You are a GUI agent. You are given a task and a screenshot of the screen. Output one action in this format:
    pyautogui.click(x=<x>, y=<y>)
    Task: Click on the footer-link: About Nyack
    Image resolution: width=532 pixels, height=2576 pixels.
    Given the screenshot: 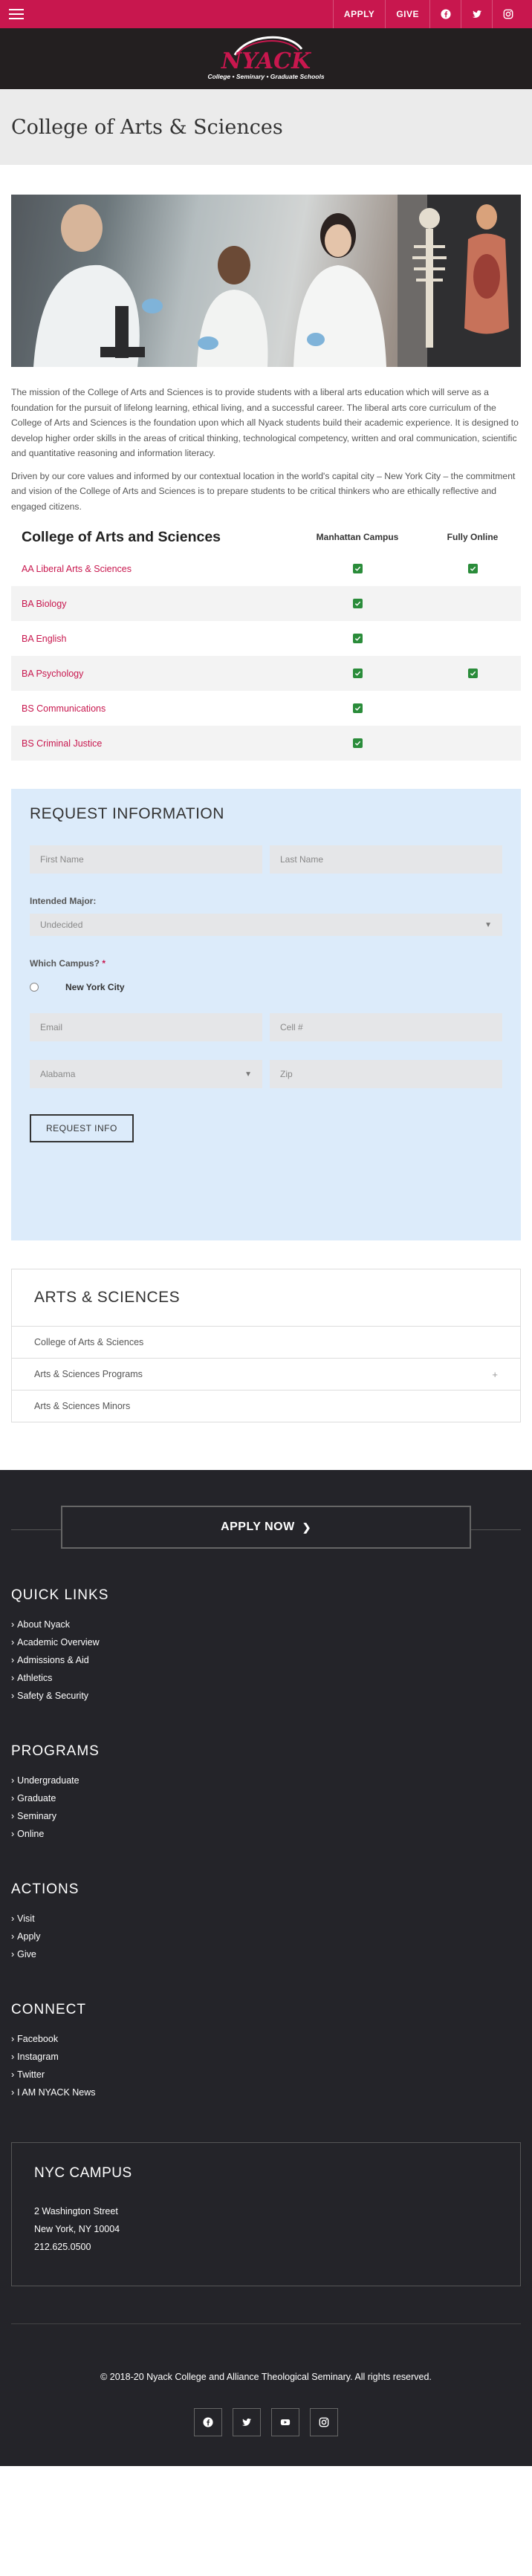 What is the action you would take?
    pyautogui.click(x=266, y=1624)
    